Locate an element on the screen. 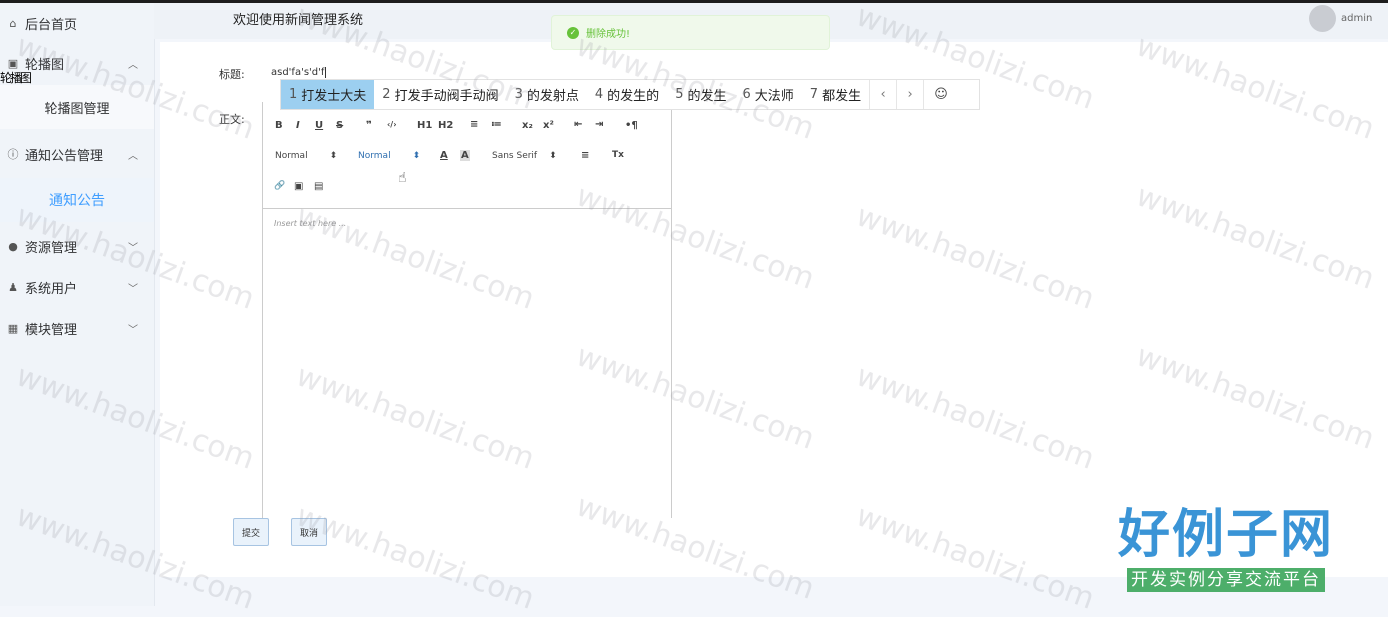  ime-candidate: 7 都发生 is located at coordinates (835, 94).